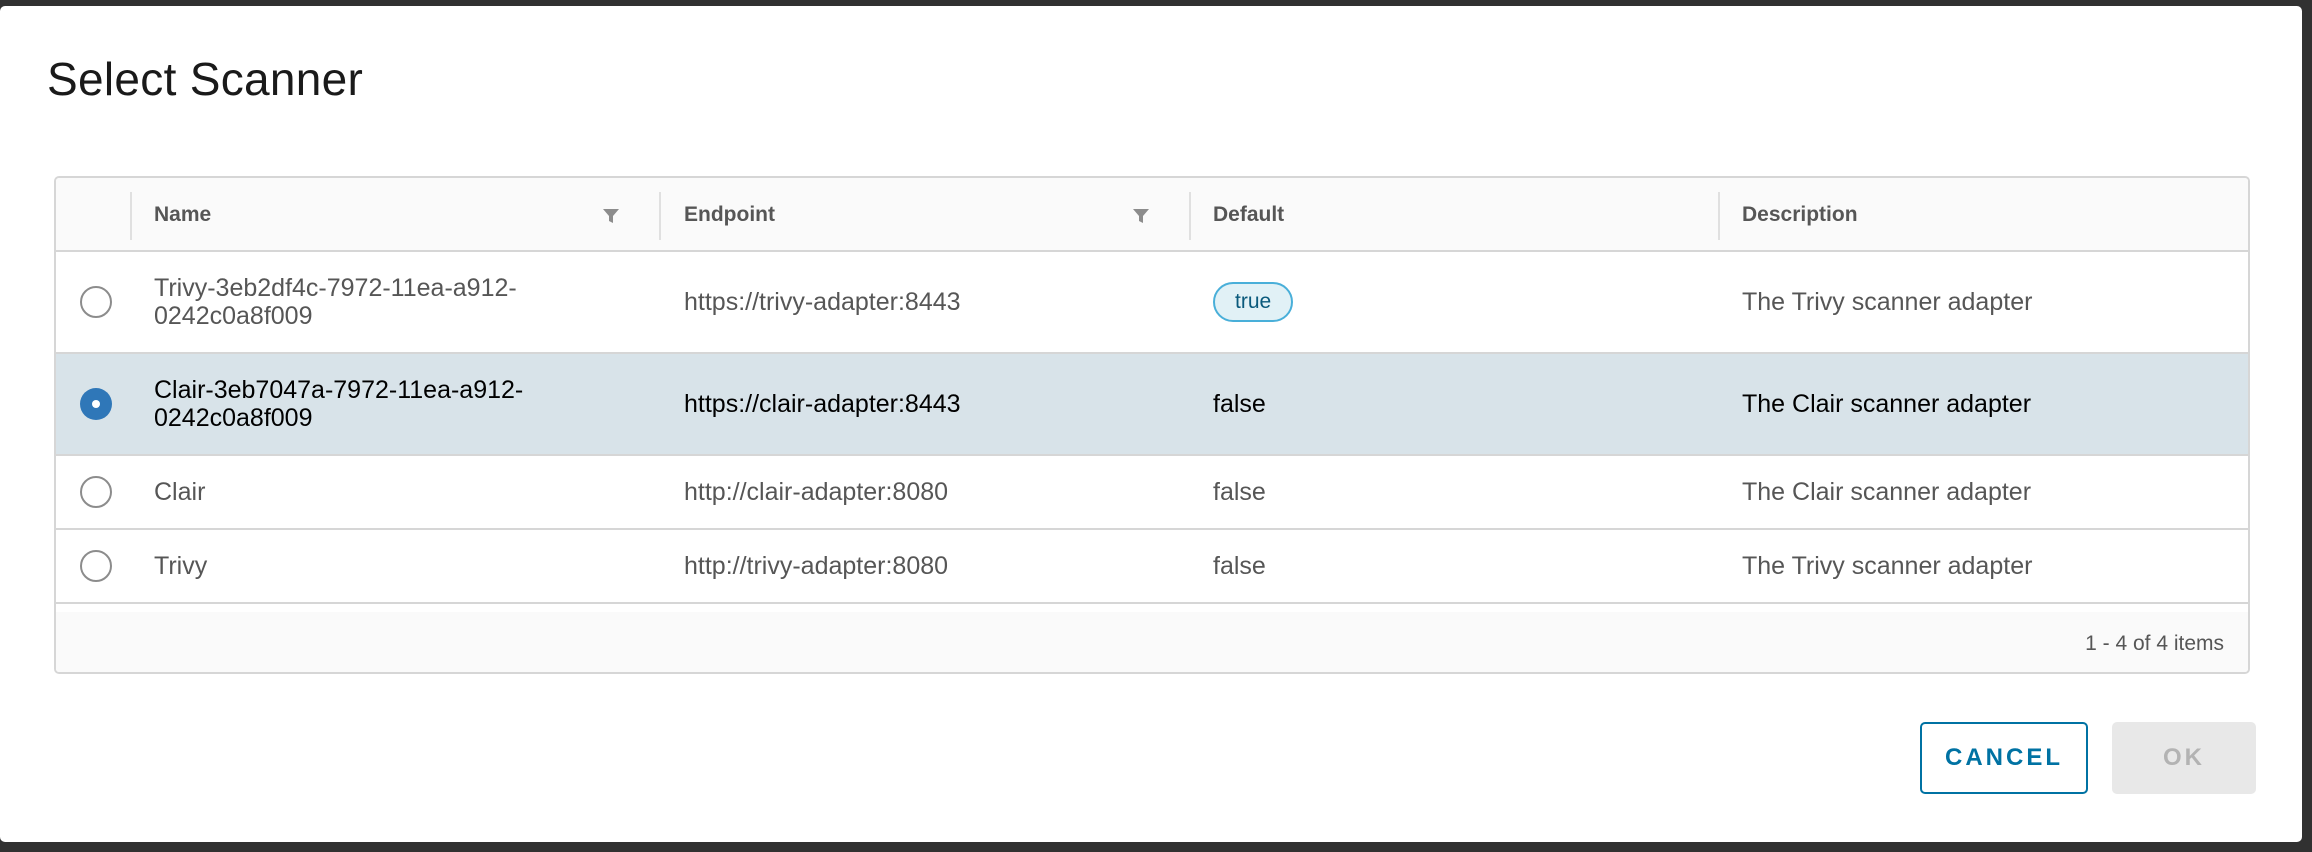 The width and height of the screenshot is (2312, 852). I want to click on column-header-endpoint: Endpoint, so click(729, 215).